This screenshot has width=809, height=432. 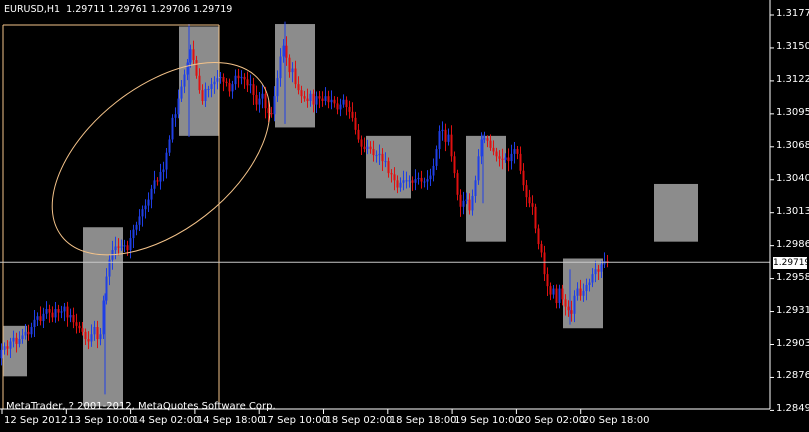 What do you see at coordinates (149, 9) in the screenshot?
I see `ohlc-values: 1.29711 1.29761 1.29706 1.29719` at bounding box center [149, 9].